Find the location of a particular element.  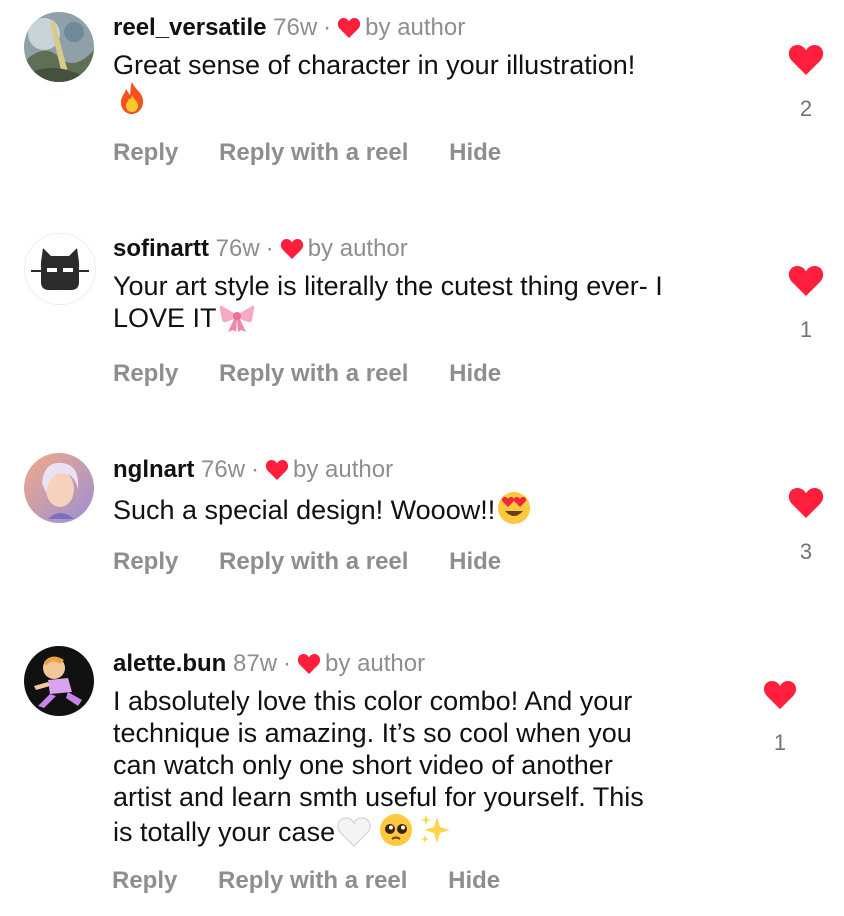

white-heart-emoji is located at coordinates (354, 832).